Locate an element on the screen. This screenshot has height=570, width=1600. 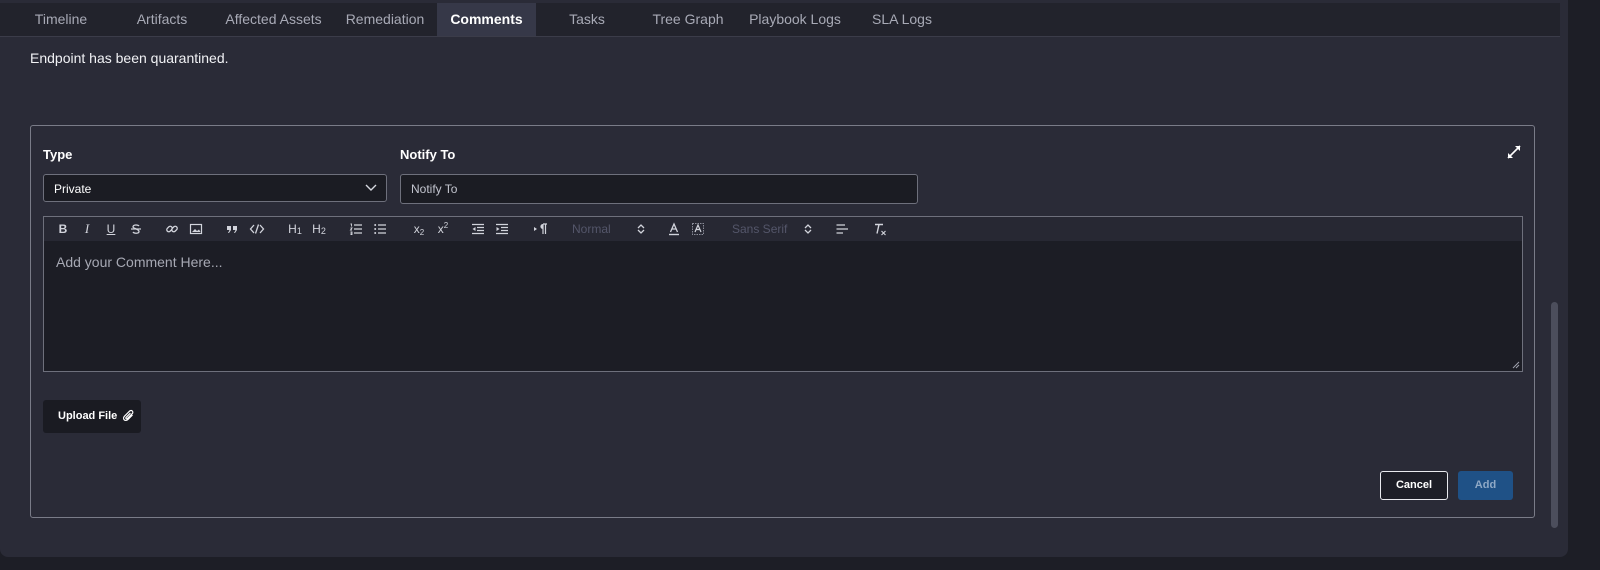
indent-icon is located at coordinates (502, 229).